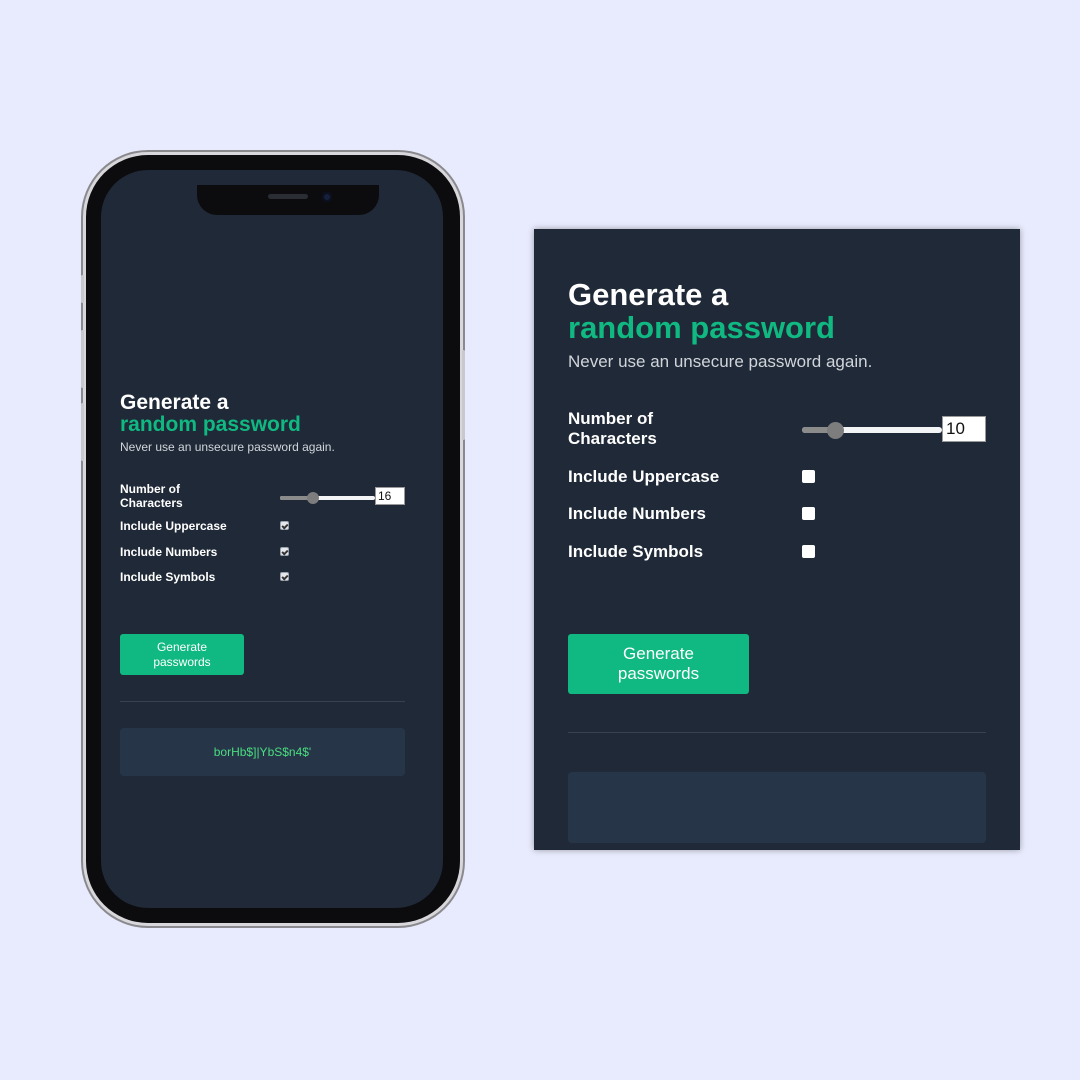 The image size is (1080, 1080). What do you see at coordinates (964, 429) in the screenshot?
I see `length-input: 10` at bounding box center [964, 429].